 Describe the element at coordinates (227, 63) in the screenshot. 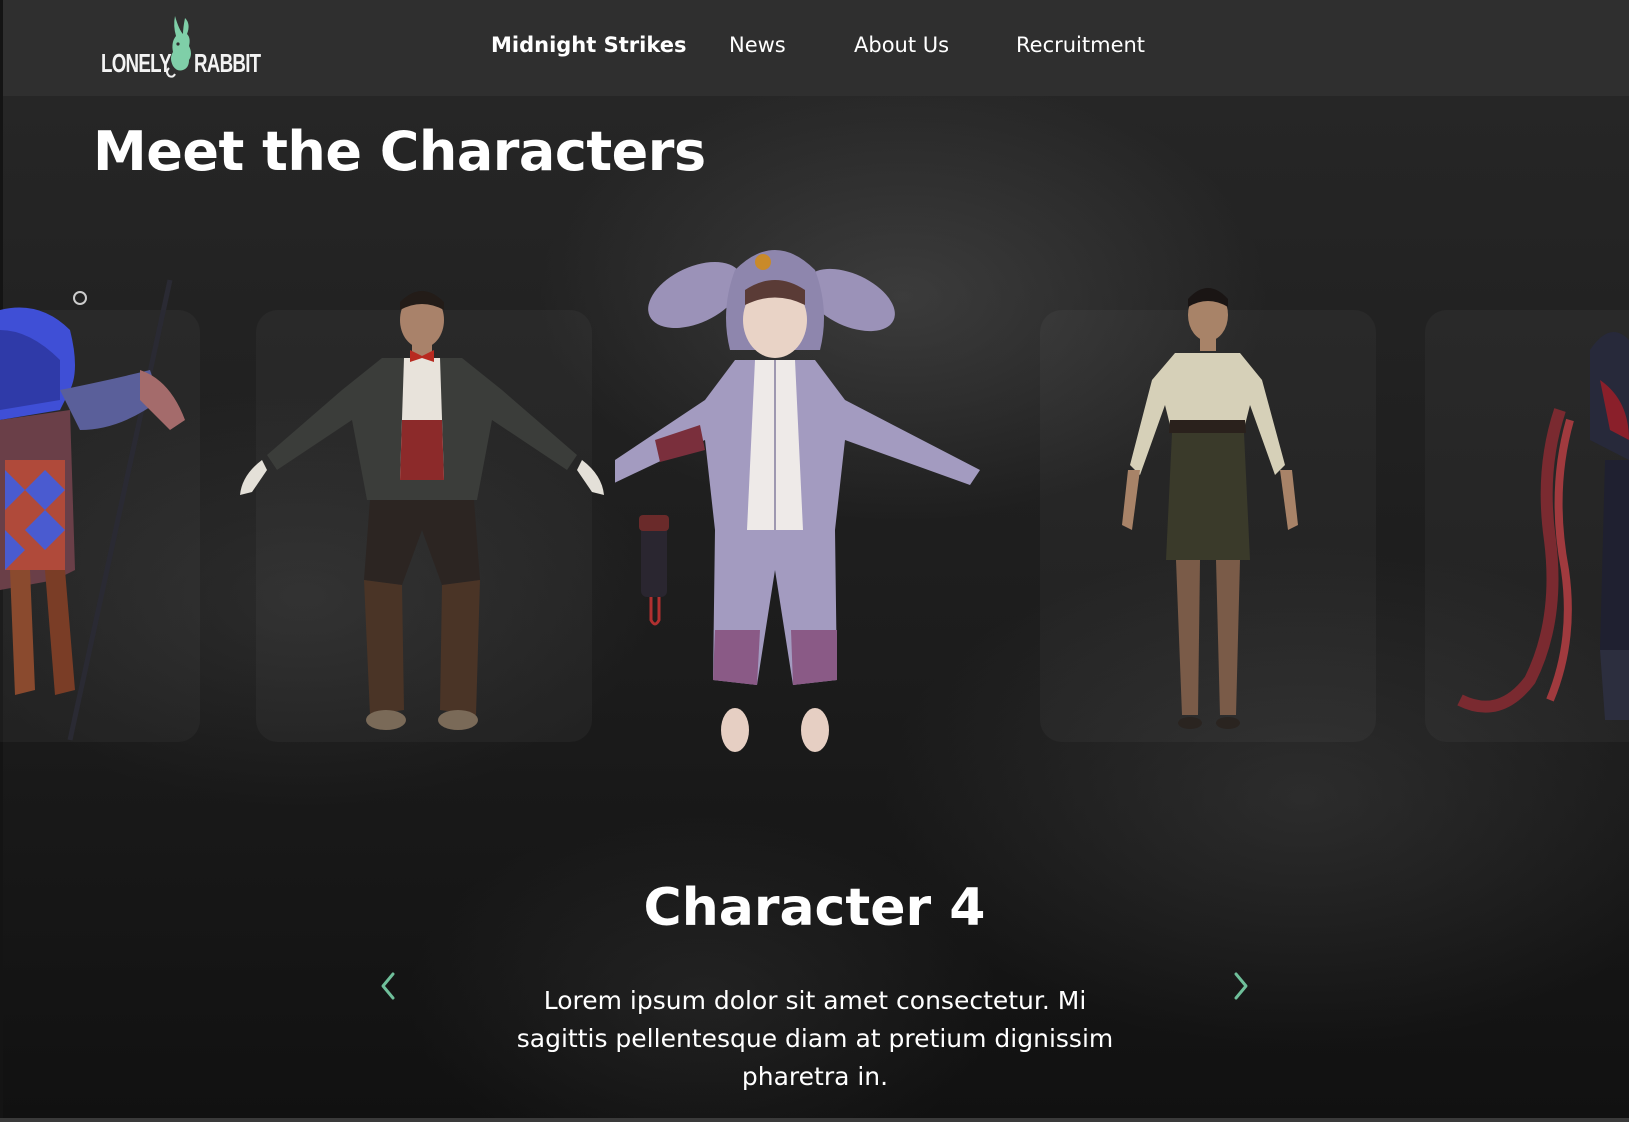

I see `logo-text-right: RABBIT` at that location.